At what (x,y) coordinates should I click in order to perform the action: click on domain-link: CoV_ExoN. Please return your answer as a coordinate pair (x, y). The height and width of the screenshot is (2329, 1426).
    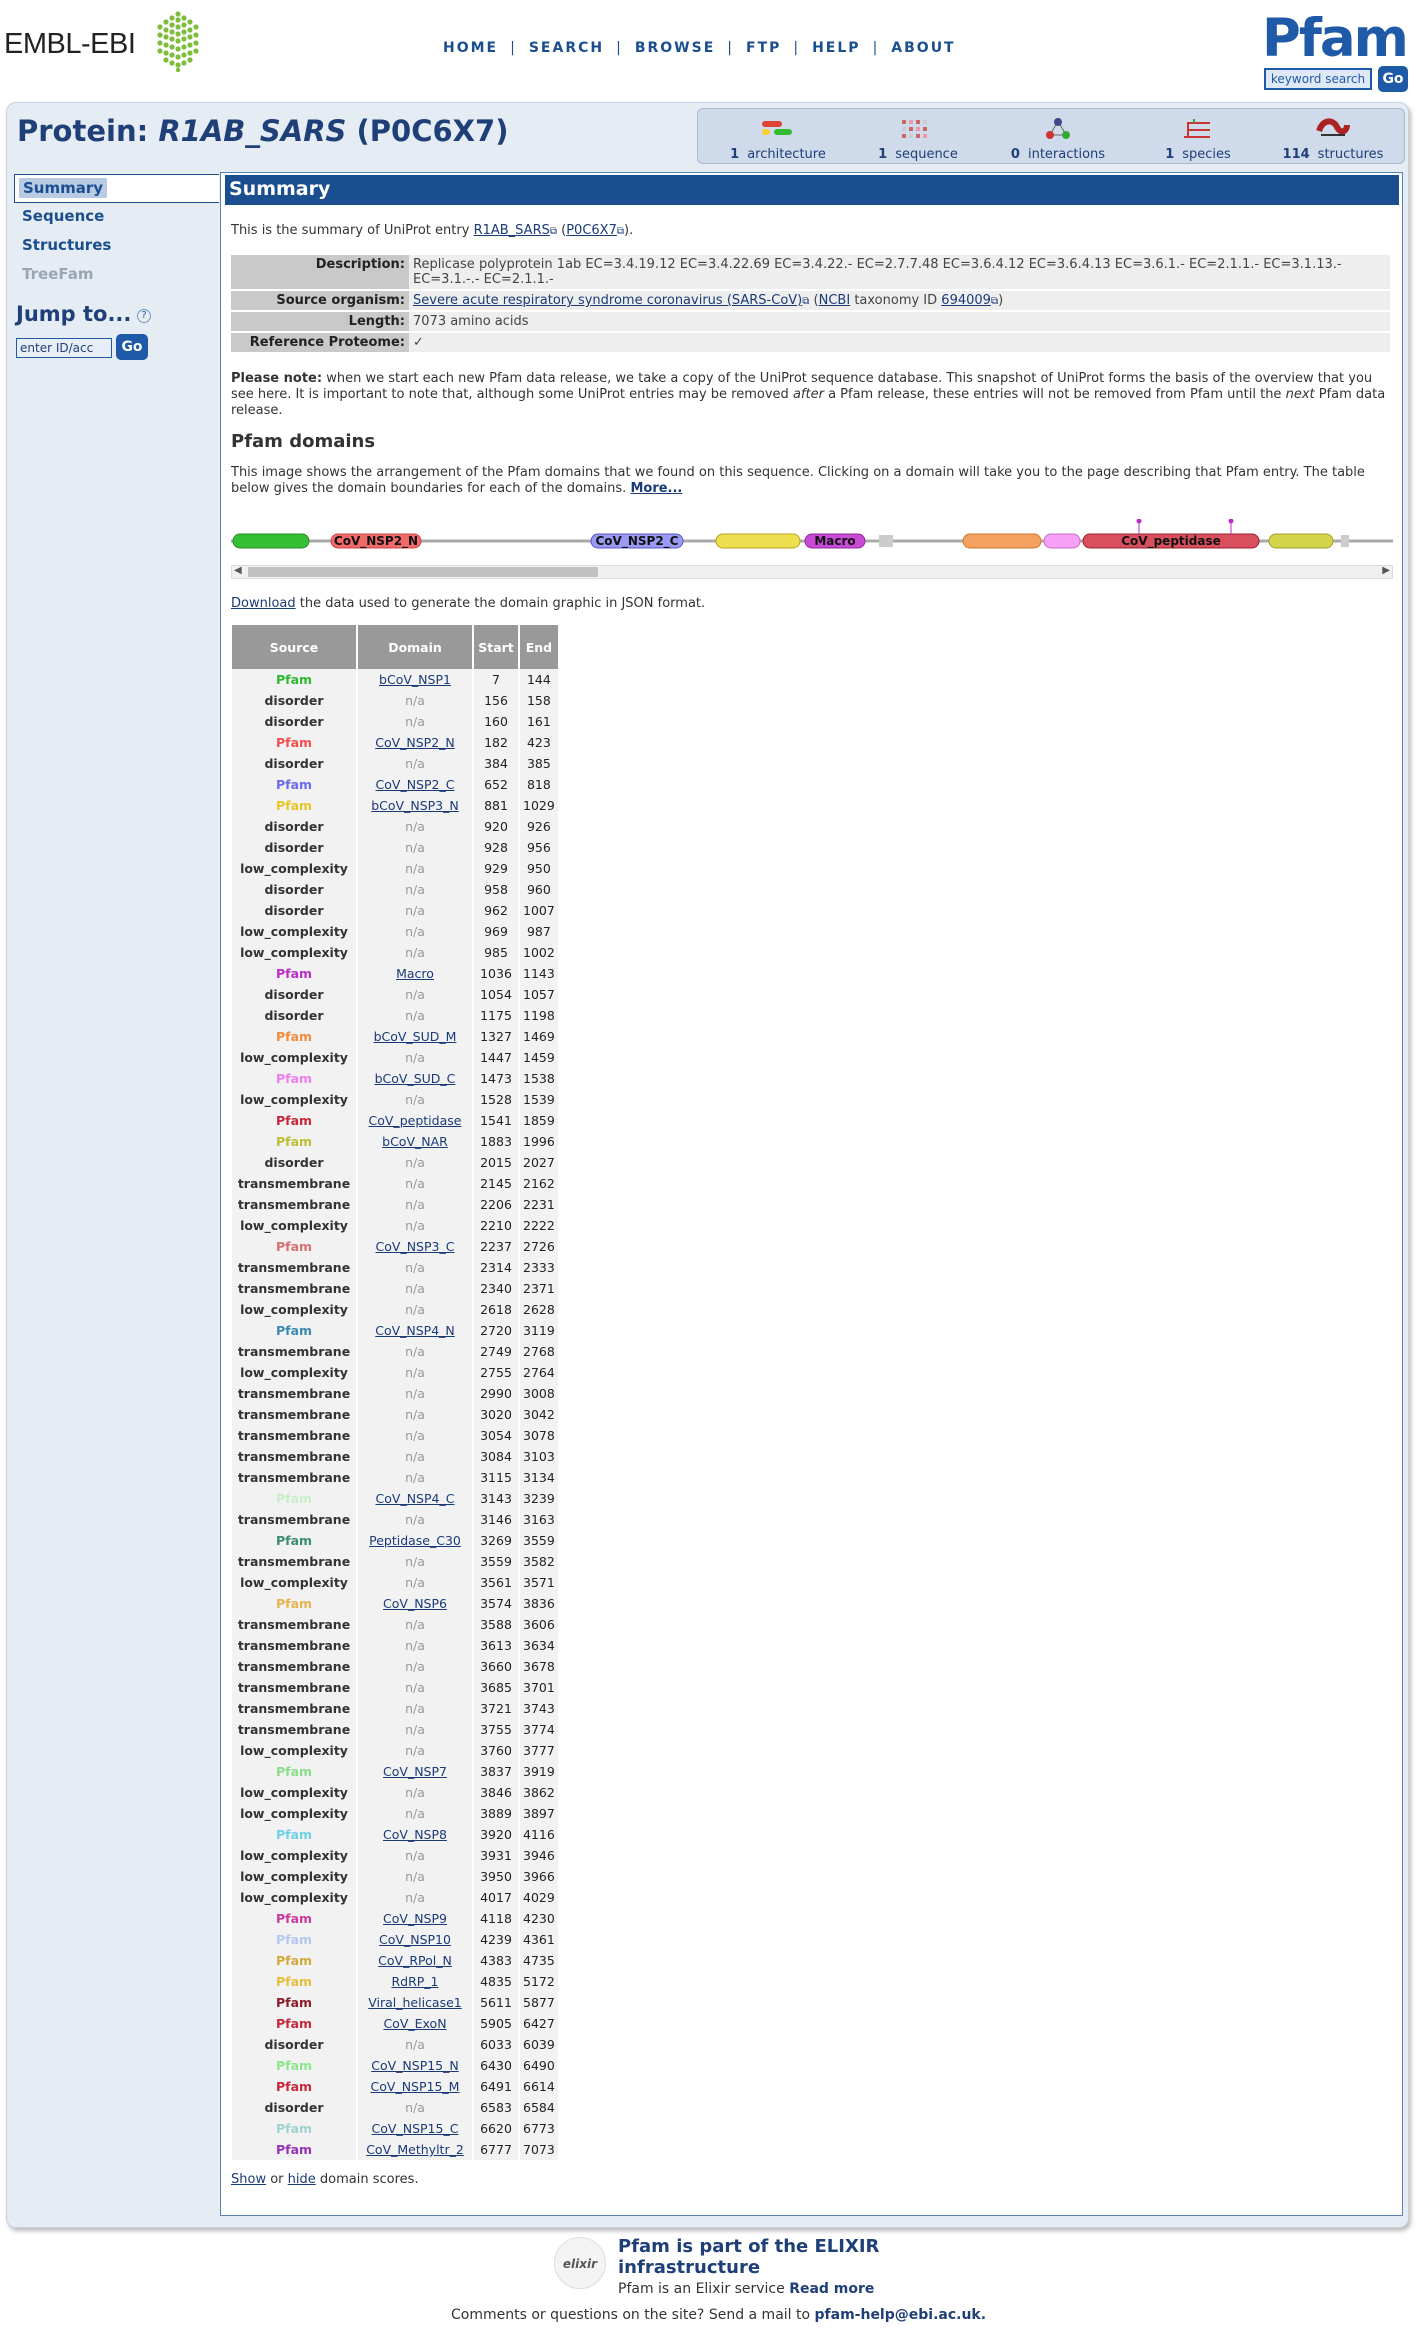
    Looking at the image, I should click on (414, 2023).